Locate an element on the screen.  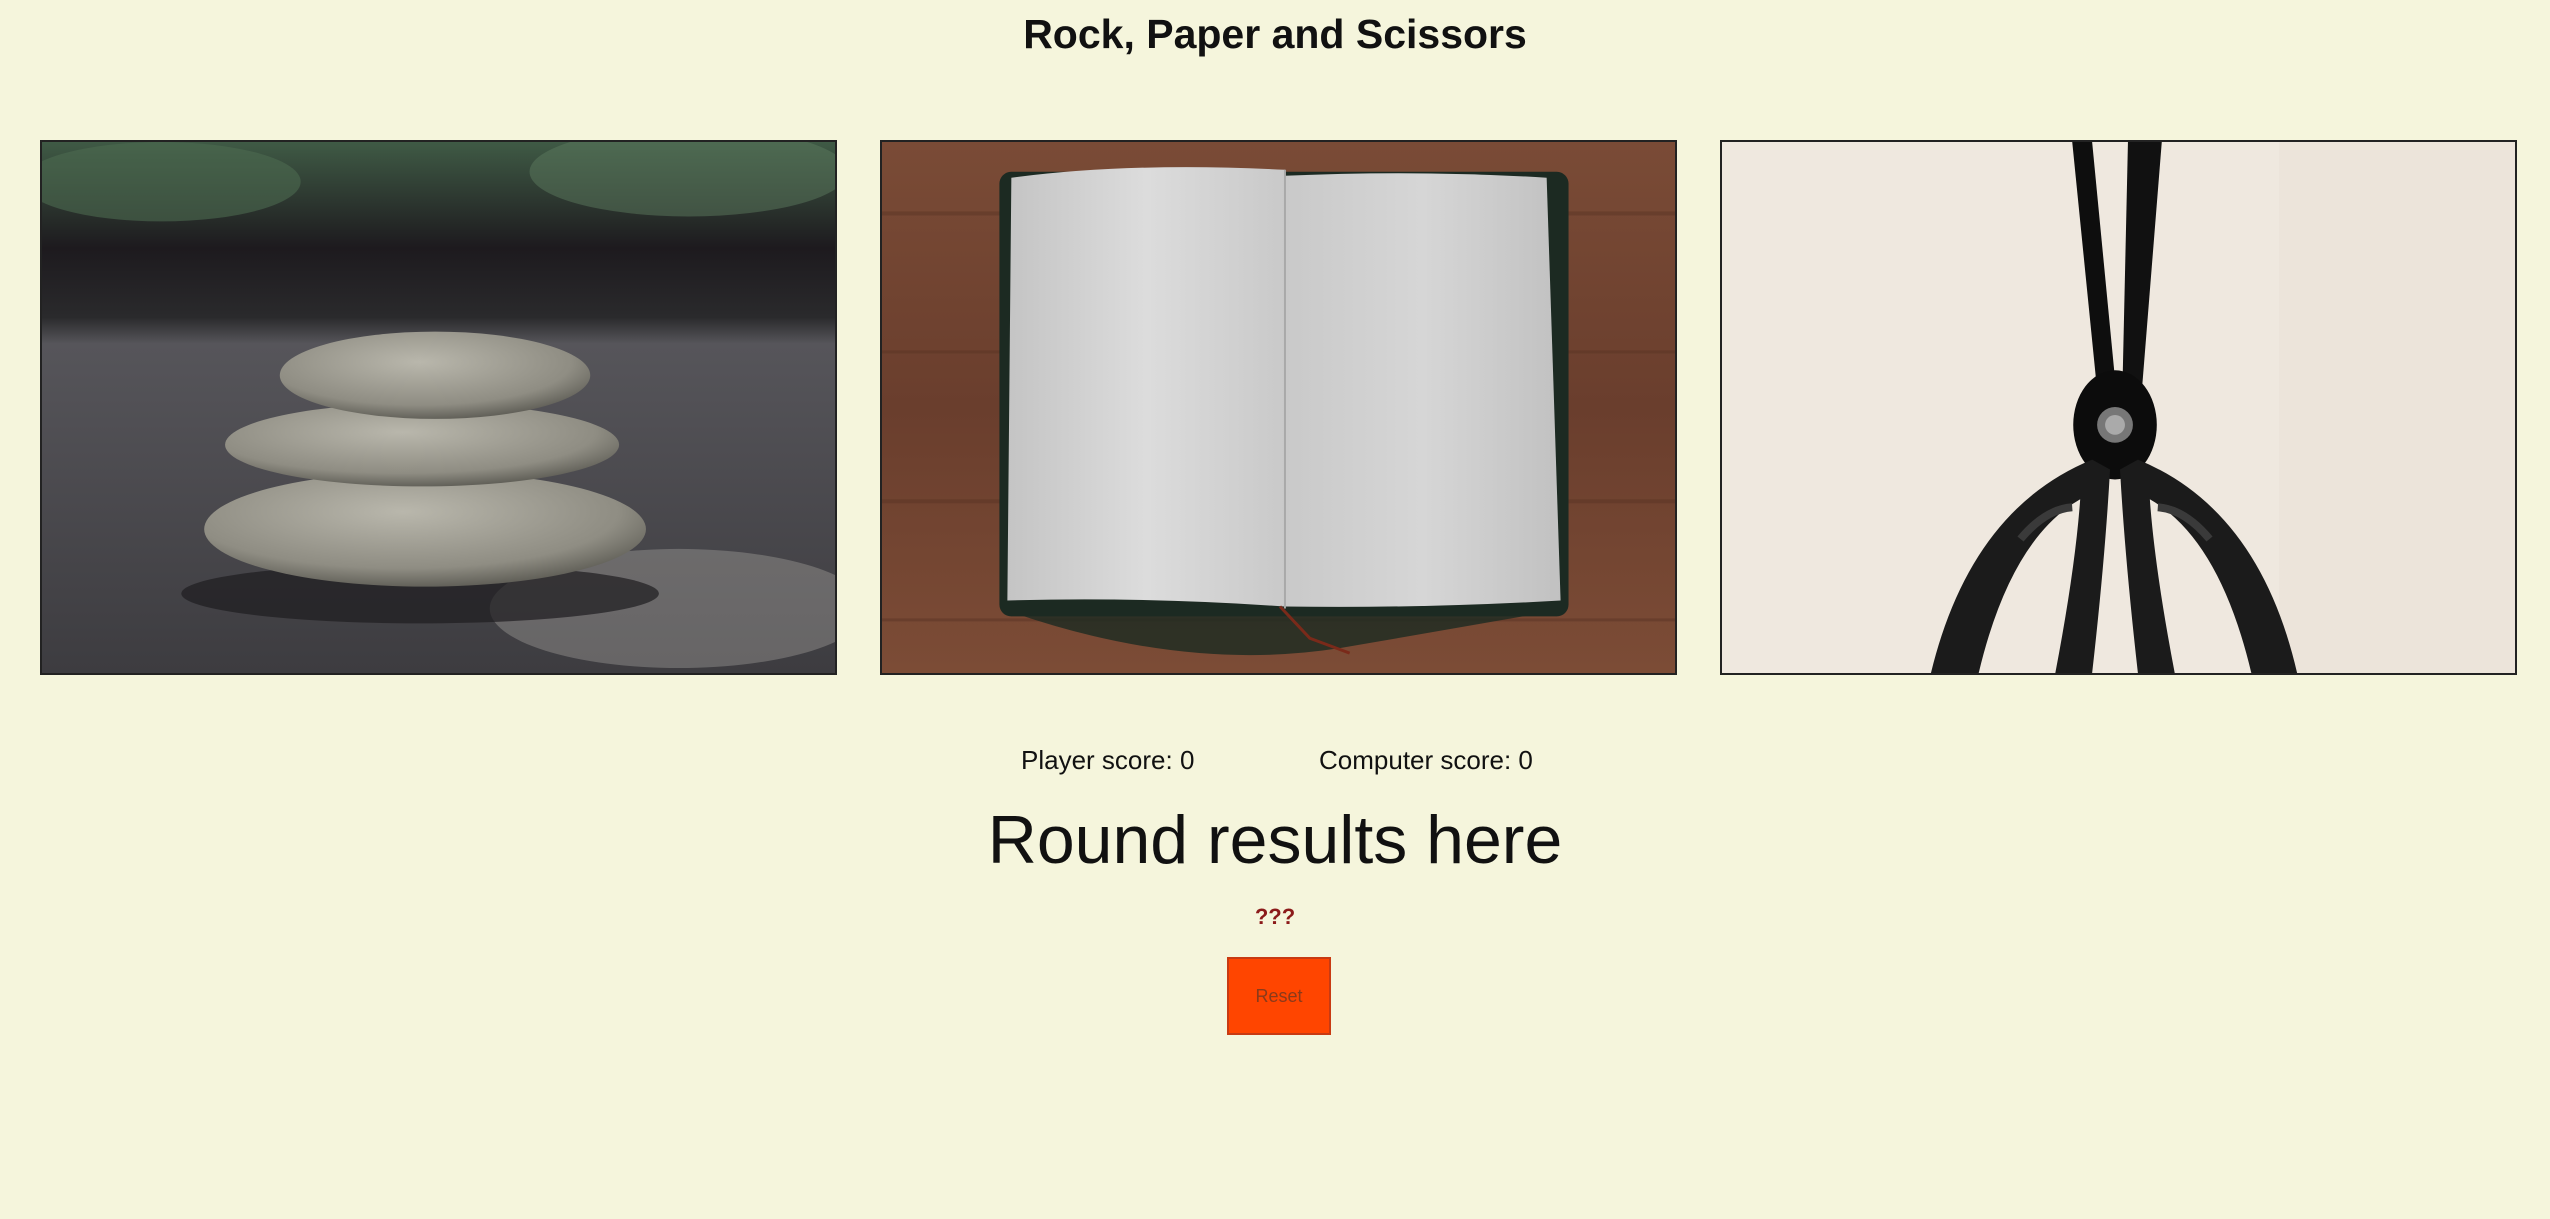
open-notebook-icon is located at coordinates (1278, 407).